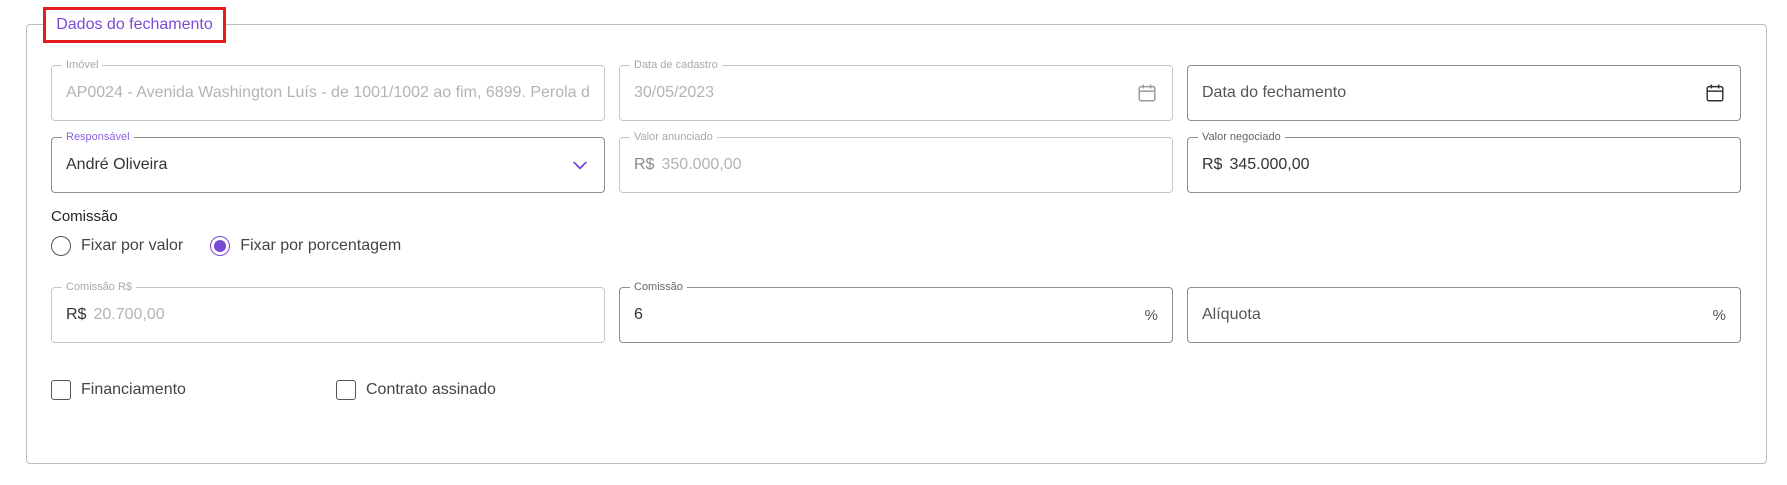 Image resolution: width=1787 pixels, height=485 pixels. I want to click on registration-date-field: Data de cadastro 30/05/2023, so click(896, 89).